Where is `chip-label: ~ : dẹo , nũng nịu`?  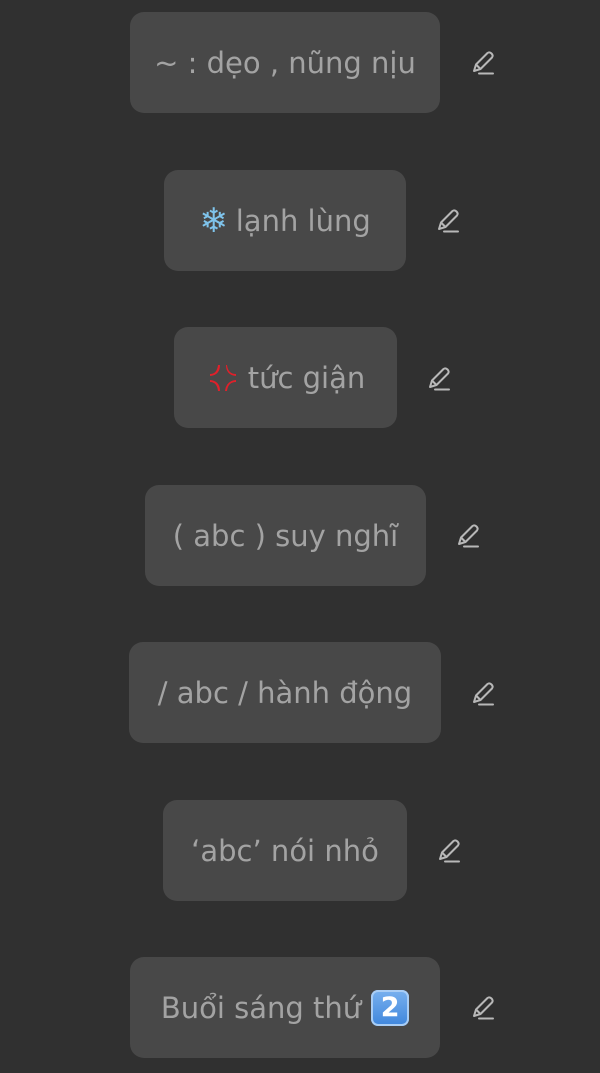 chip-label: ~ : dẹo , nũng nịu is located at coordinates (285, 62).